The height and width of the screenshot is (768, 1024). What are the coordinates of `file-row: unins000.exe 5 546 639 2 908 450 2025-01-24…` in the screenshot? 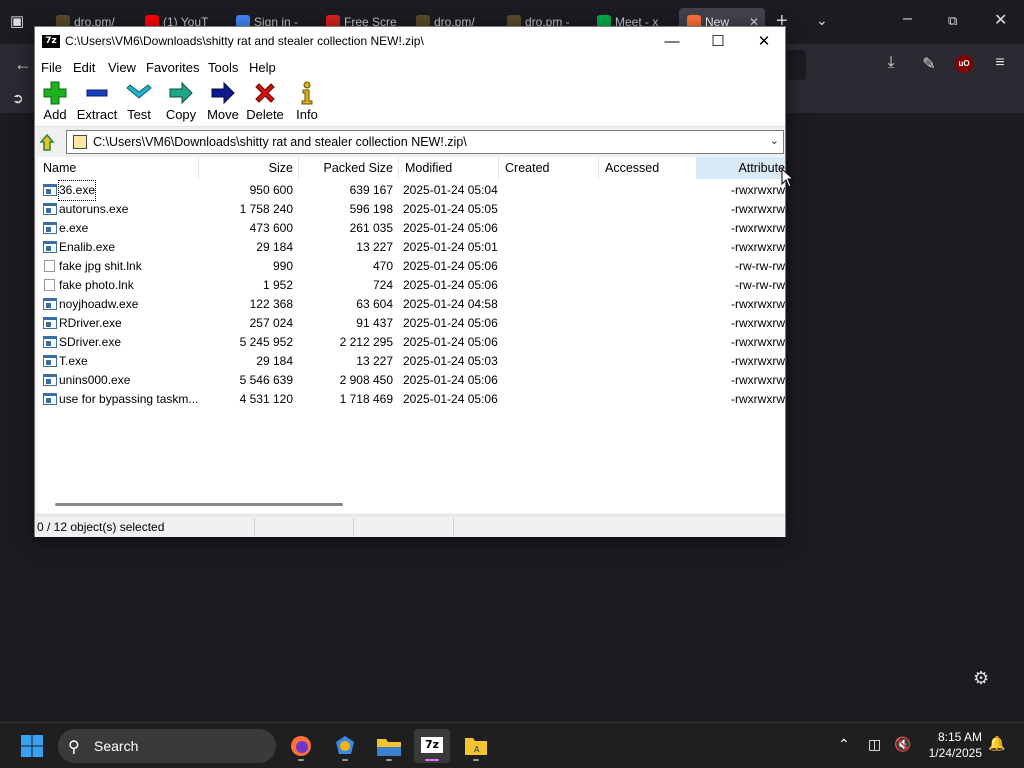 It's located at (411, 380).